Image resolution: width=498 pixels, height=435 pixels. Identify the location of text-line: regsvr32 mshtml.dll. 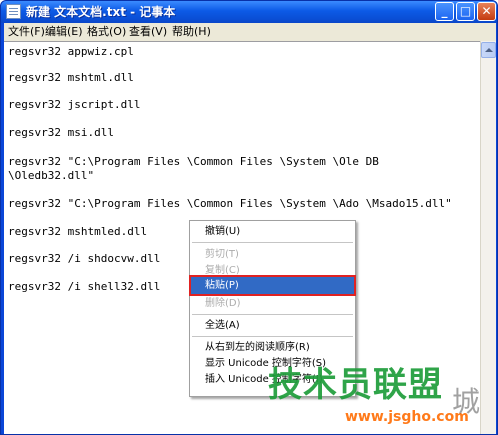
(71, 77).